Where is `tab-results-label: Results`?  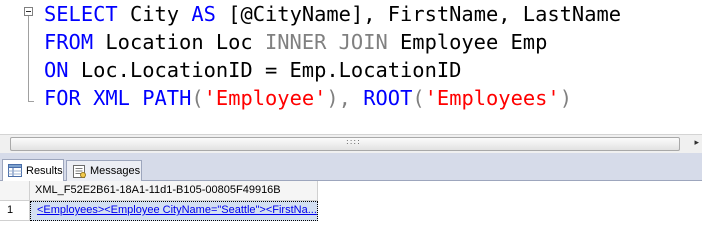 tab-results-label: Results is located at coordinates (44, 170).